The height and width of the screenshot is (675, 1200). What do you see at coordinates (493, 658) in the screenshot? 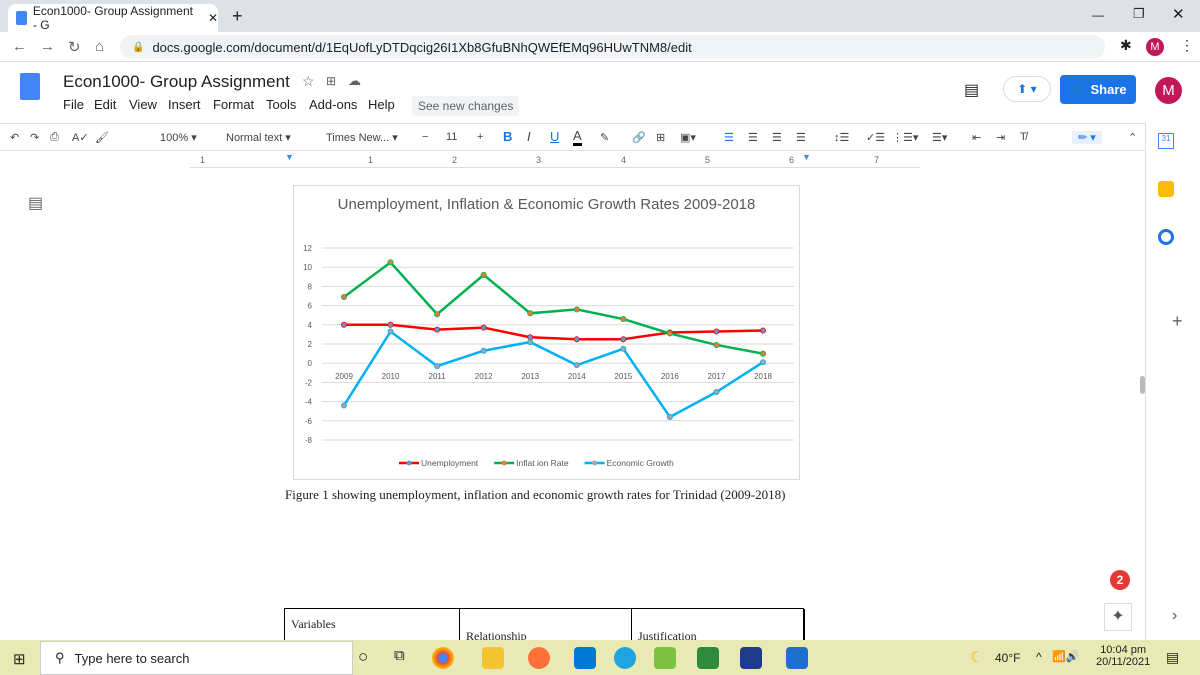
I see `file-explorer-icon` at bounding box center [493, 658].